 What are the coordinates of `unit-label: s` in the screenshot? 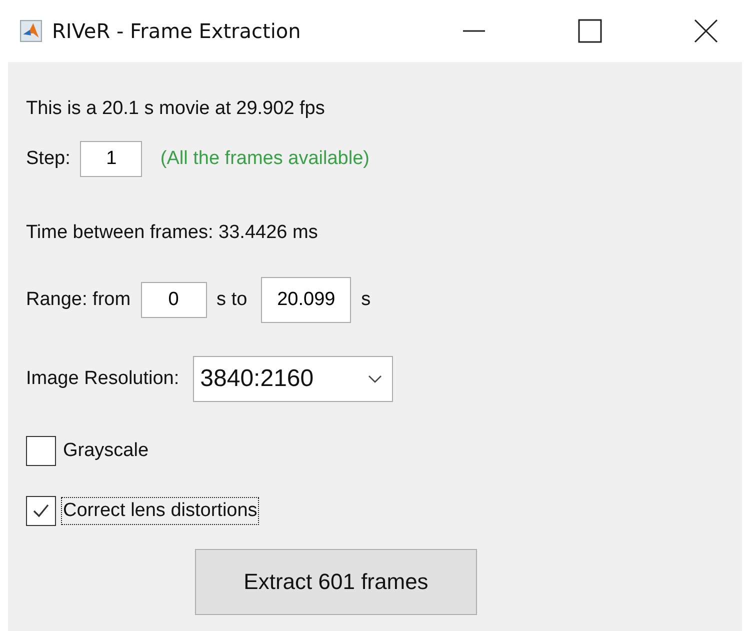 It's located at (366, 300).